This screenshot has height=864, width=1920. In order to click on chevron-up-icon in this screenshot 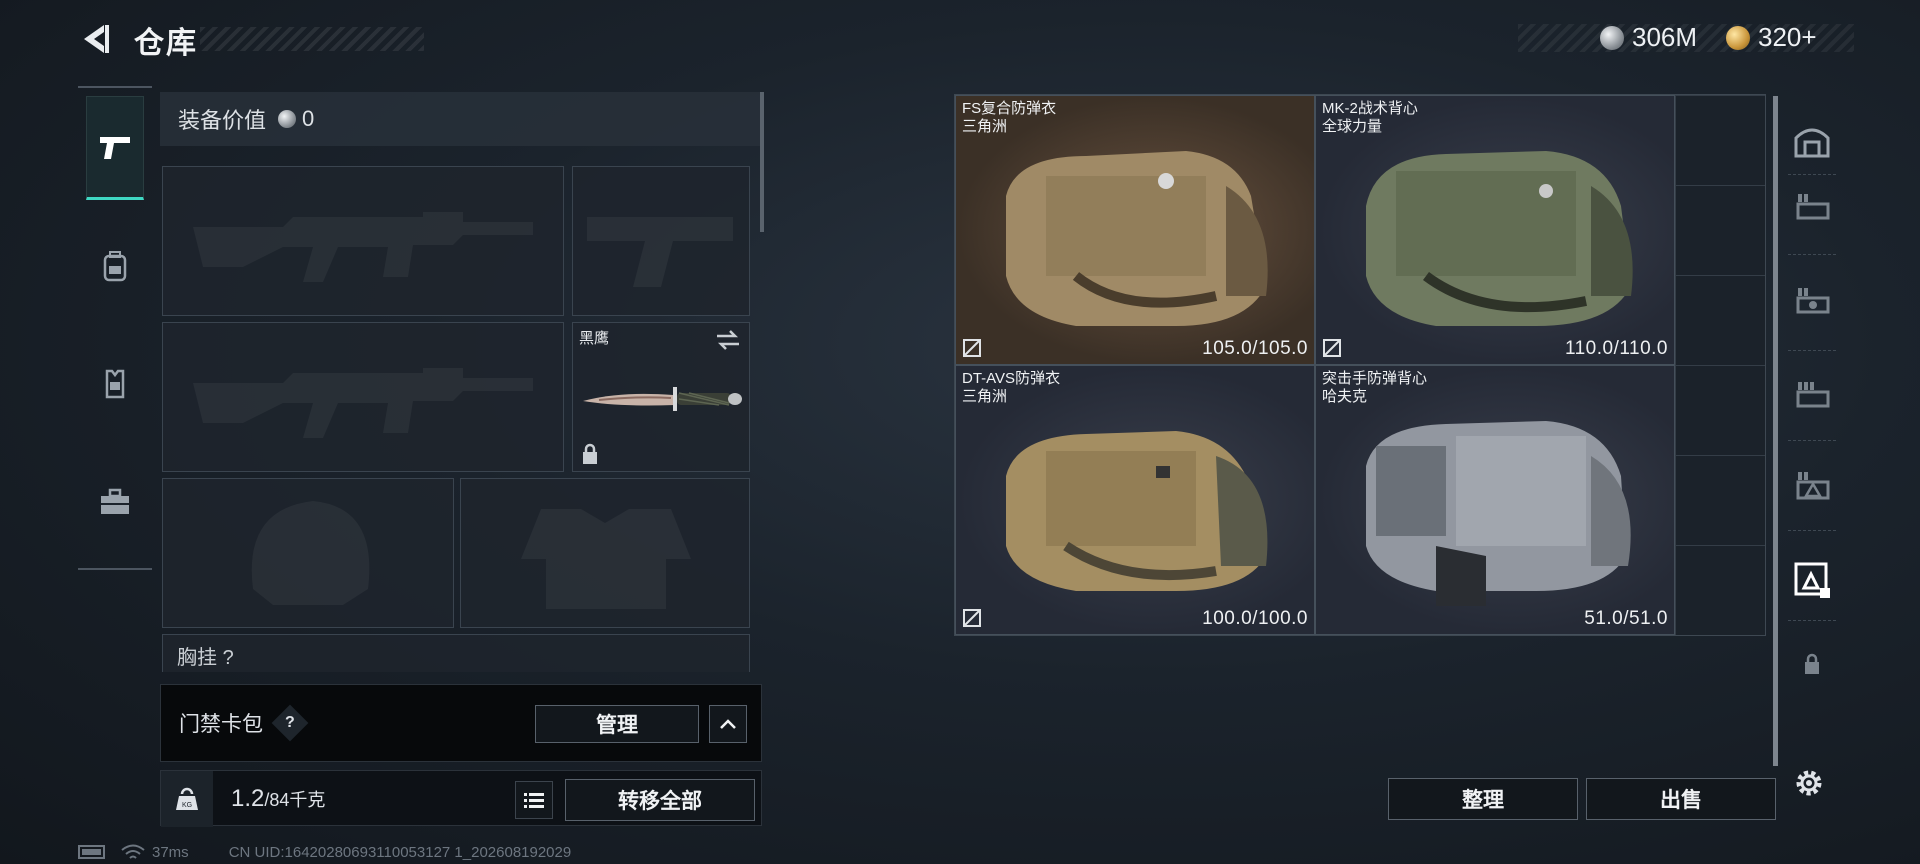, I will do `click(728, 724)`.